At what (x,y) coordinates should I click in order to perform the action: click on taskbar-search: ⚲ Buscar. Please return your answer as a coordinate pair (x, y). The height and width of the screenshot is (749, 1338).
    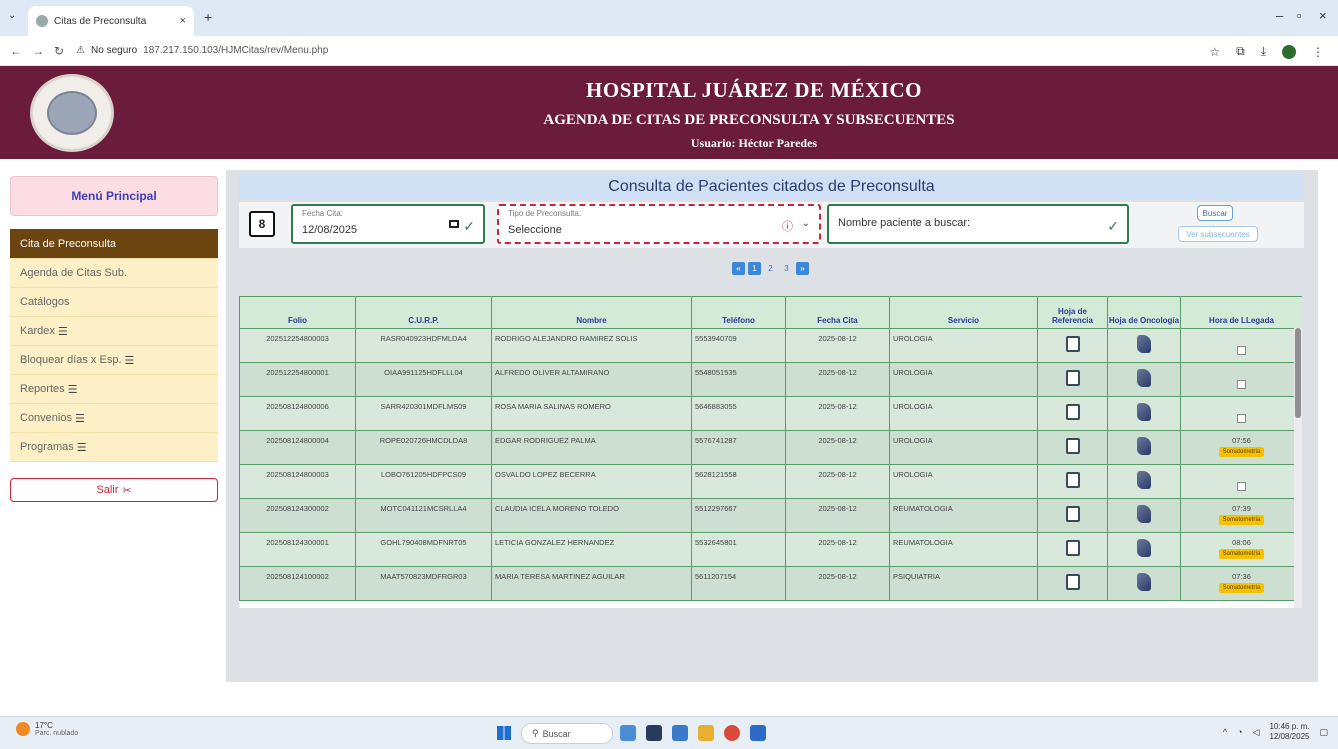
    Looking at the image, I should click on (567, 733).